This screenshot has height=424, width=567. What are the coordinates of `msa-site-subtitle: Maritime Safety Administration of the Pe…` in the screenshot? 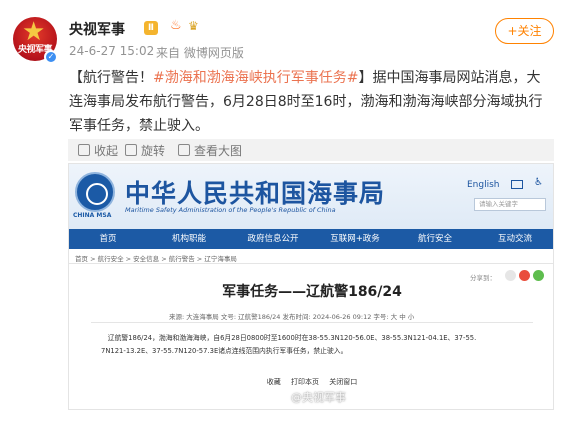 It's located at (230, 210).